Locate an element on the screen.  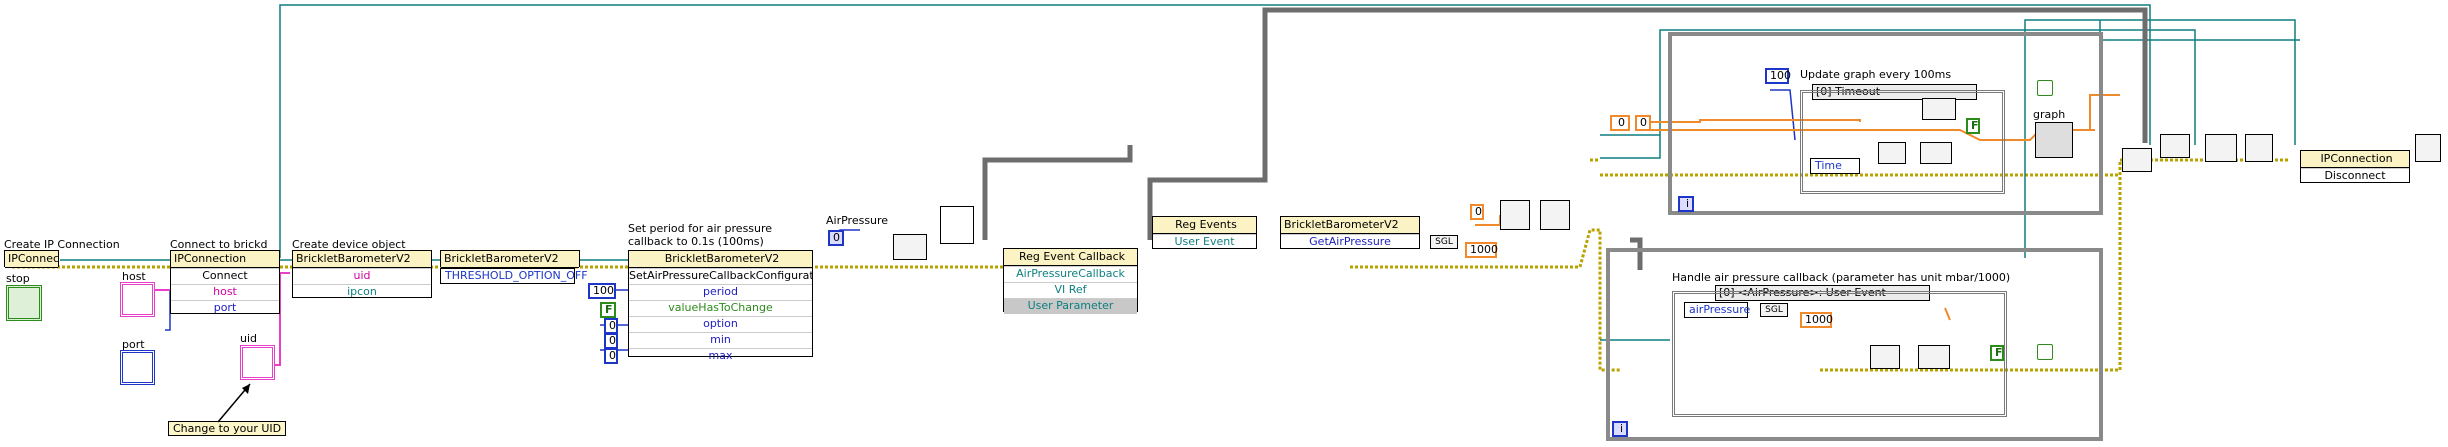
air-pressure-label: AirPressure is located at coordinates (857, 220).